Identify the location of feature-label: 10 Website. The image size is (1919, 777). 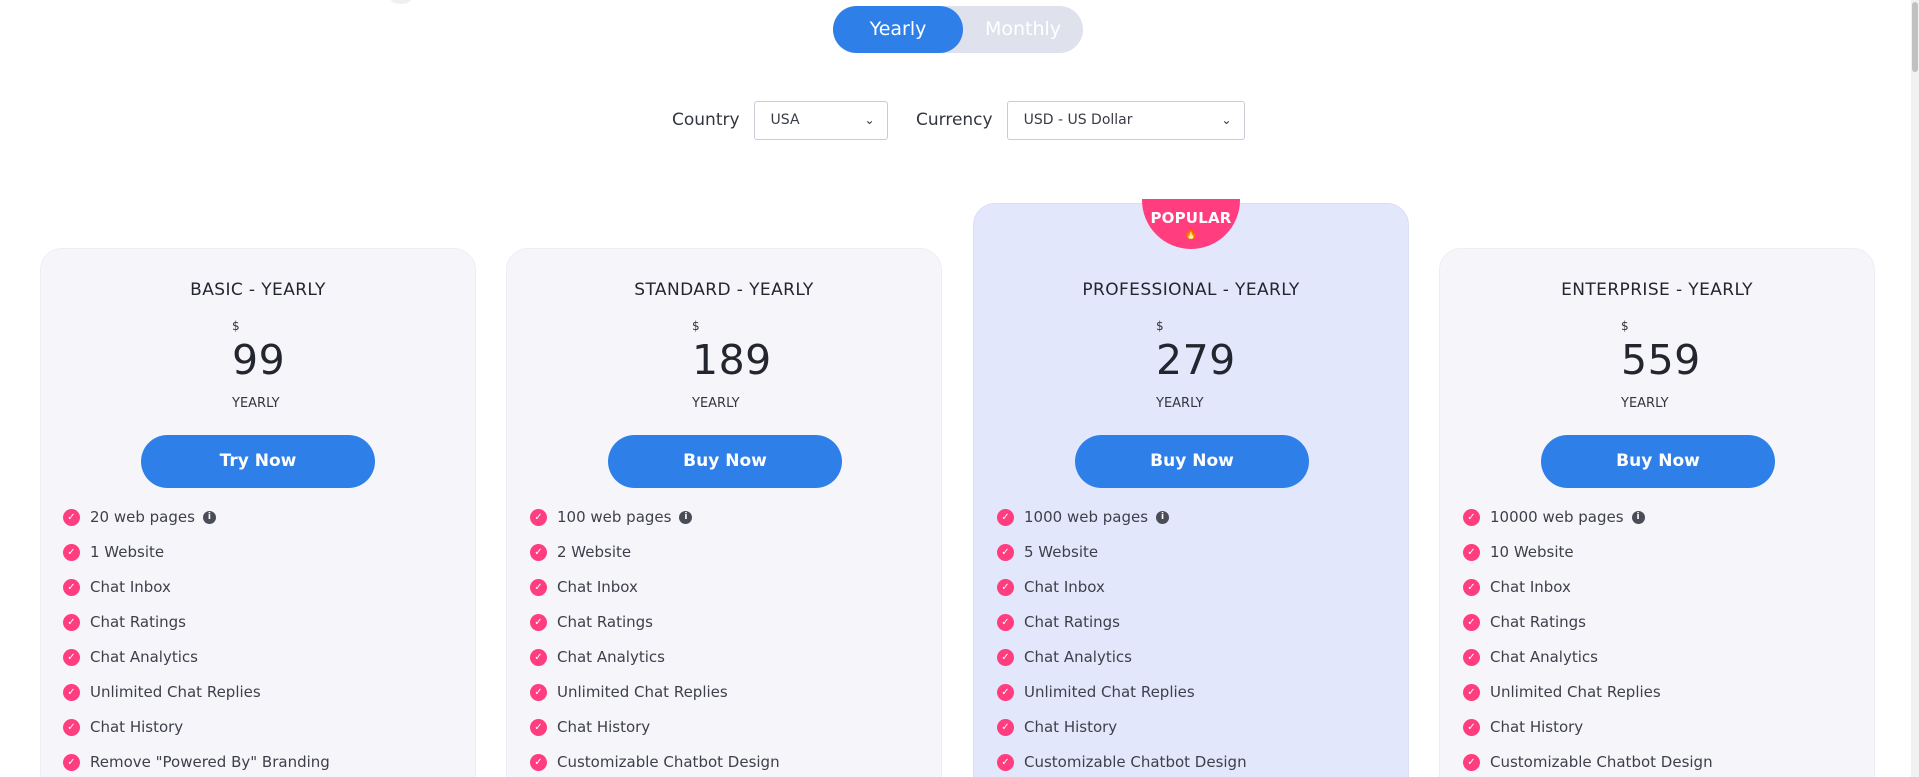
(1532, 552).